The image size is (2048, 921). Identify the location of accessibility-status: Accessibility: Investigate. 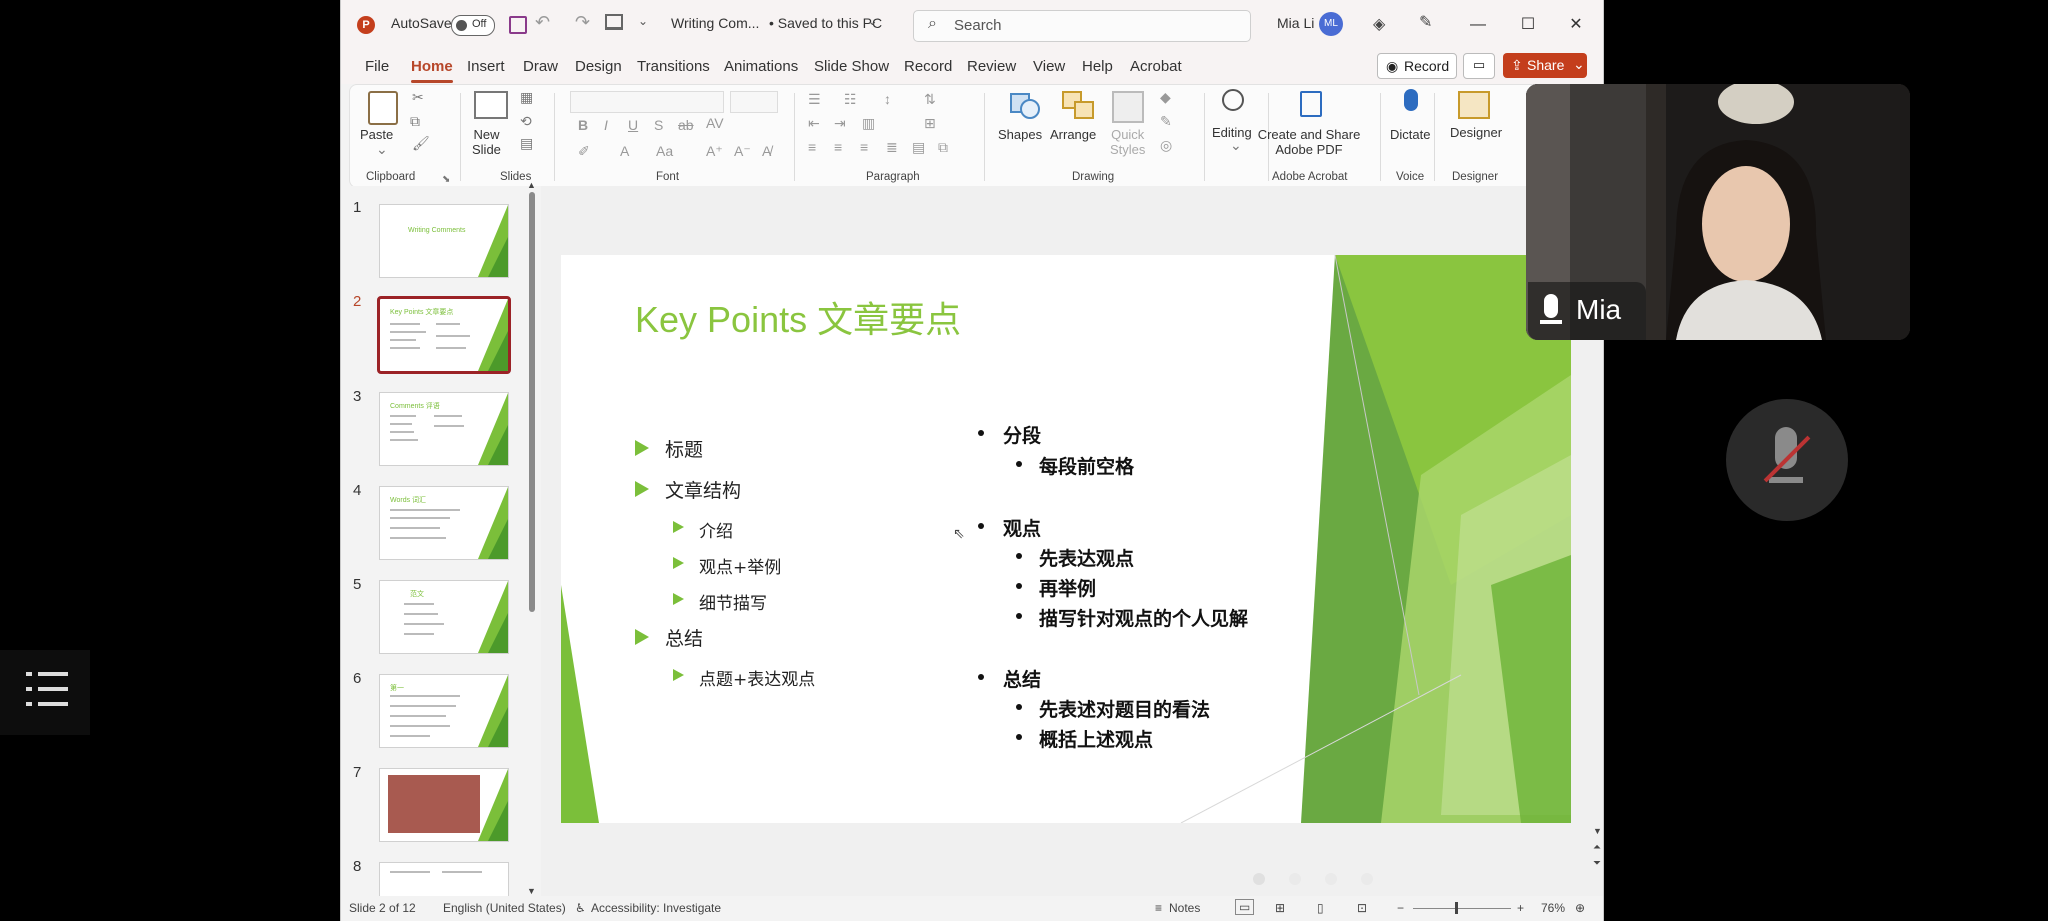
(656, 908).